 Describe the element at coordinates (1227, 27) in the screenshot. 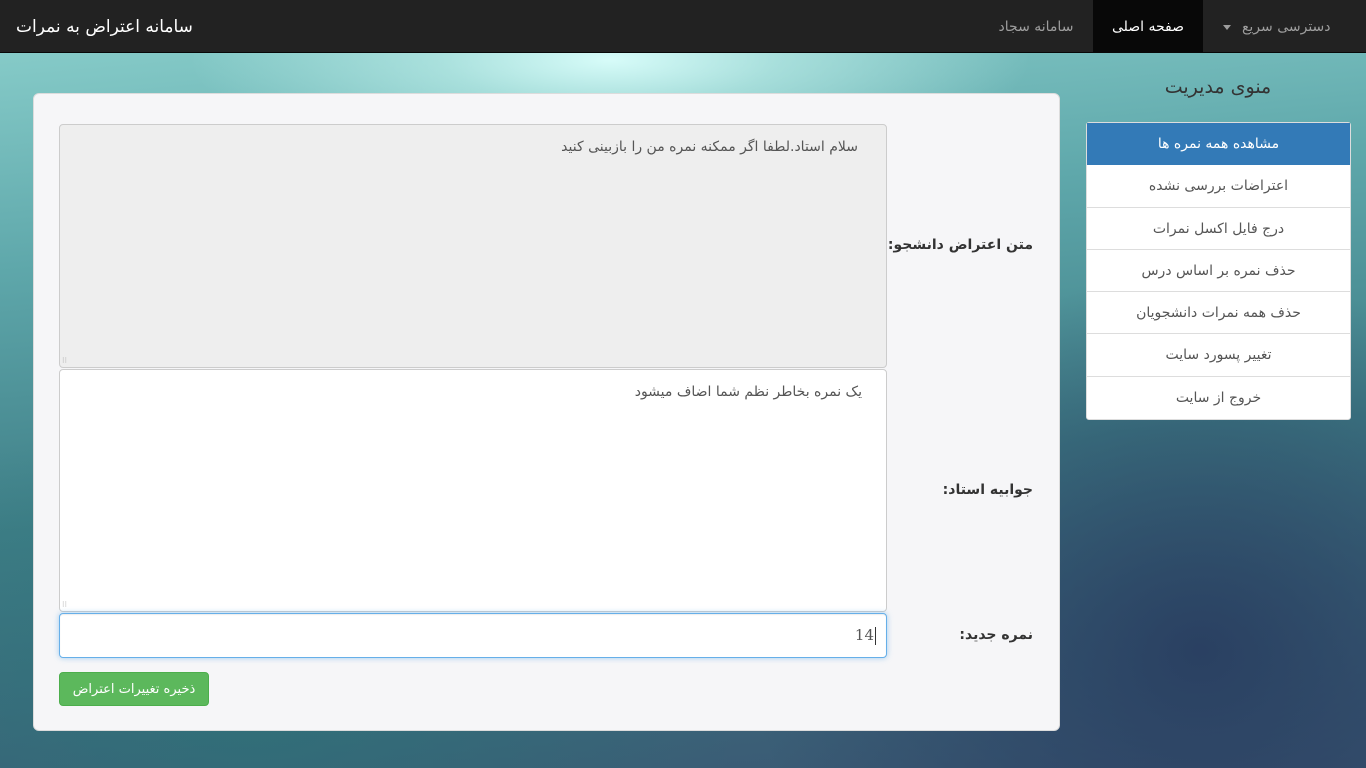

I see `caret-down-icon` at that location.